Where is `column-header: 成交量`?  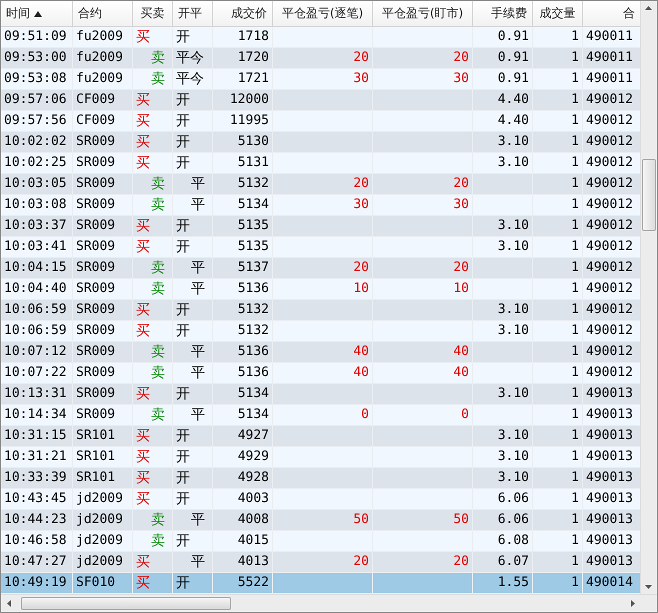 column-header: 成交量 is located at coordinates (558, 13).